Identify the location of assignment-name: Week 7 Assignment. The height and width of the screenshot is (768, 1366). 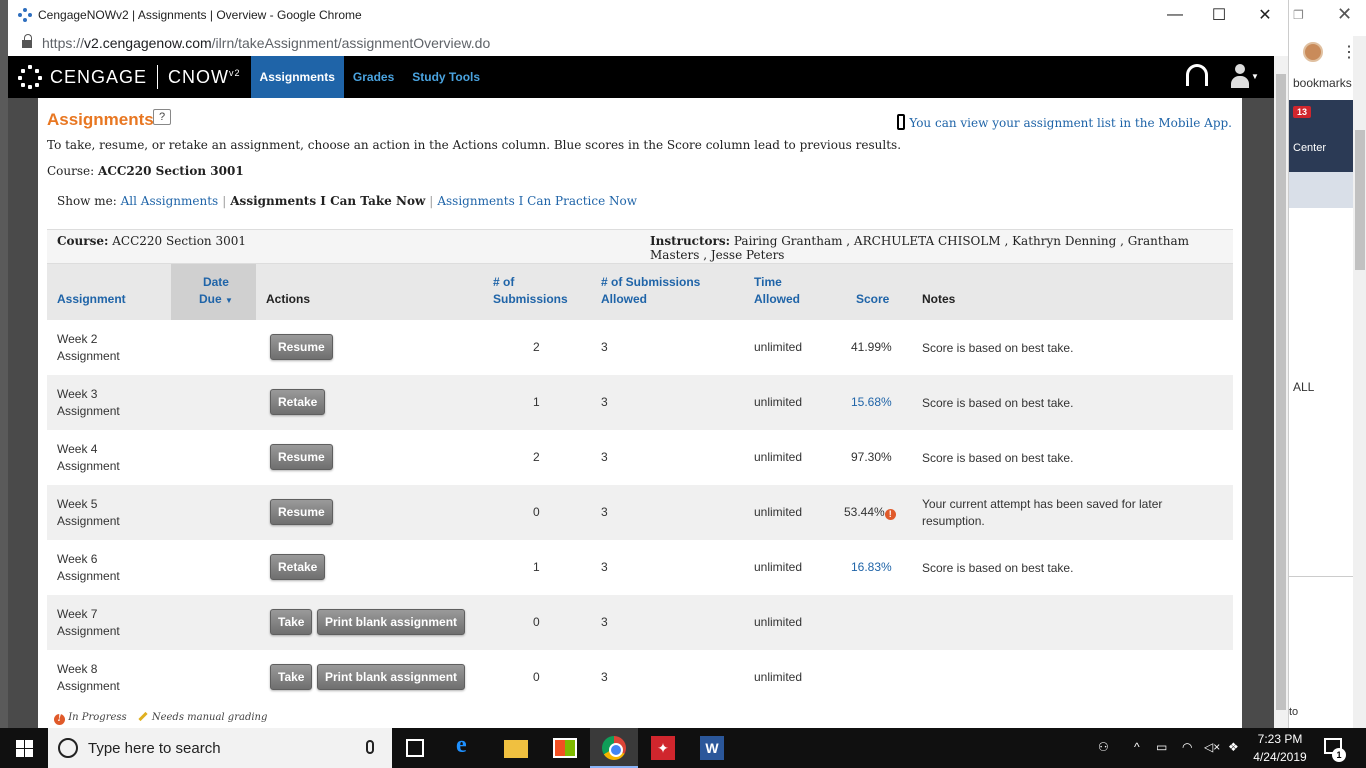
(88, 623).